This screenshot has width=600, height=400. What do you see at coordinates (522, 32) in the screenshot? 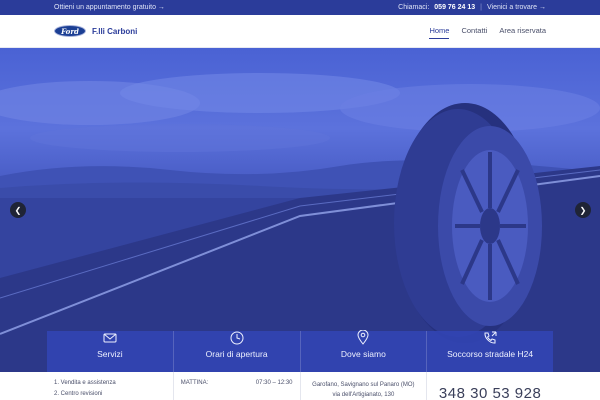
I see `nav-area-riservata: Area riservata` at bounding box center [522, 32].